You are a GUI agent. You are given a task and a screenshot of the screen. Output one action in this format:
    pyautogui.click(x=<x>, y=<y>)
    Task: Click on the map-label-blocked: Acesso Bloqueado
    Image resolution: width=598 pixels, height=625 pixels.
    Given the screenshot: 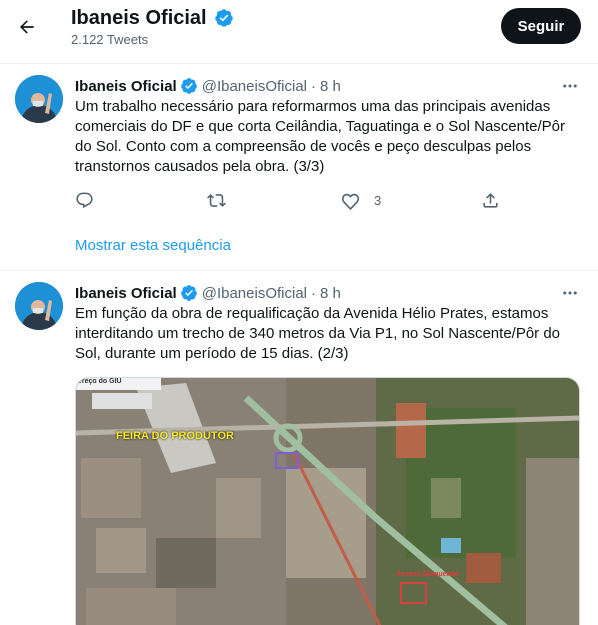 What is the action you would take?
    pyautogui.click(x=428, y=574)
    